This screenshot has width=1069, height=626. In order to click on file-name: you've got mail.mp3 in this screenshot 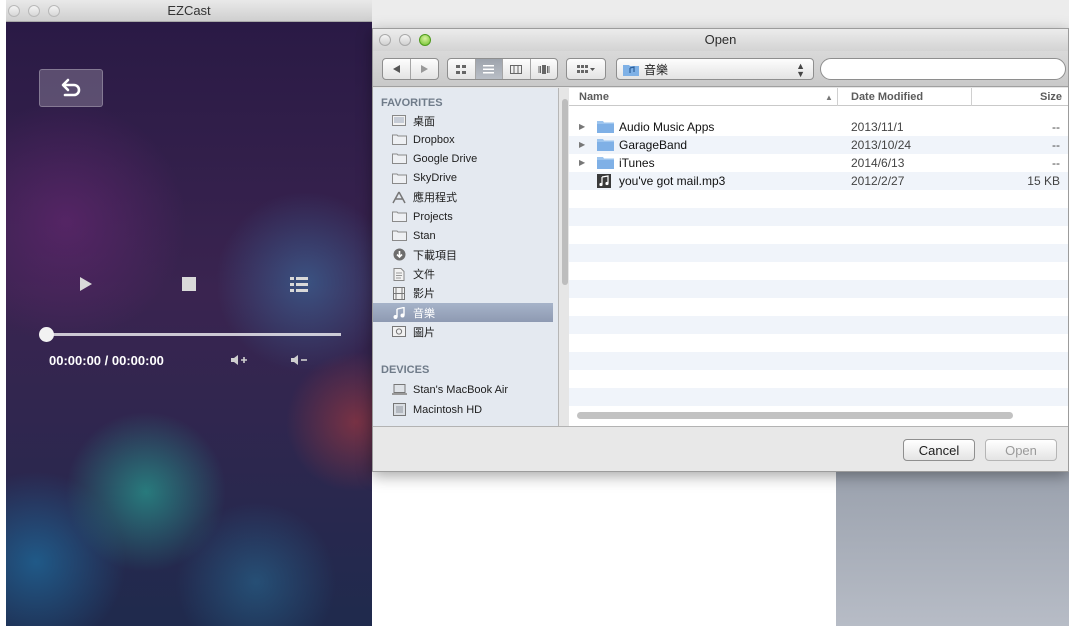, I will do `click(672, 181)`.